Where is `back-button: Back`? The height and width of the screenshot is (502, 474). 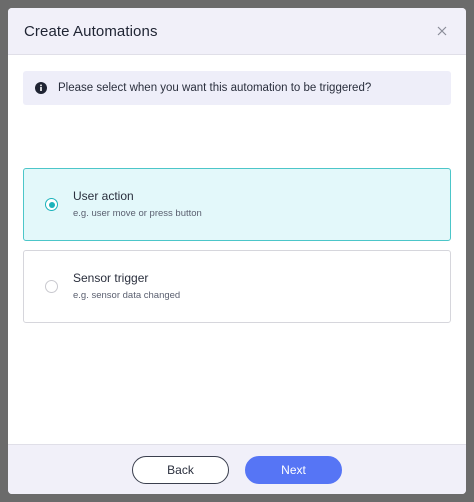
back-button: Back is located at coordinates (180, 469).